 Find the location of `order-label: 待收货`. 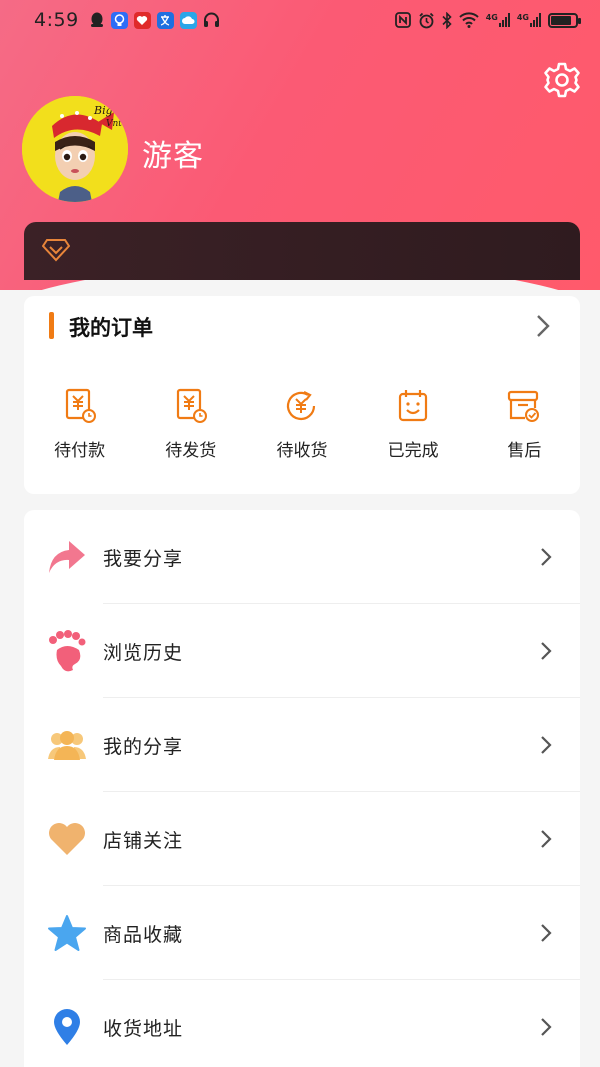

order-label: 待收货 is located at coordinates (302, 451).